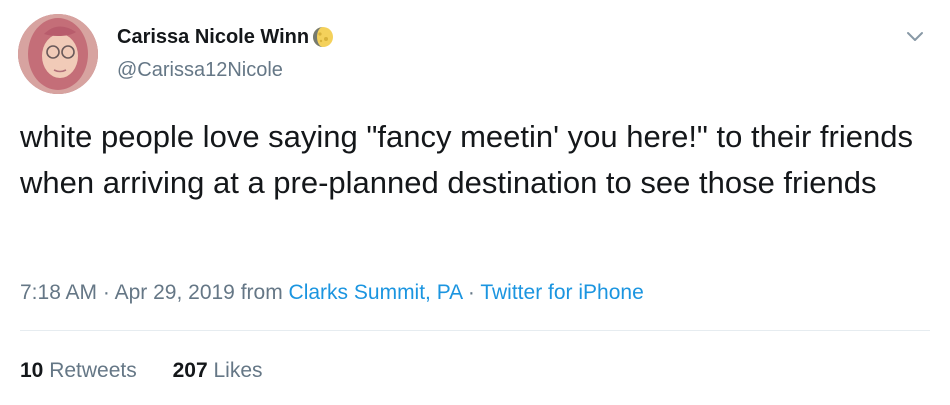 The image size is (950, 405). What do you see at coordinates (475, 330) in the screenshot?
I see `divider` at bounding box center [475, 330].